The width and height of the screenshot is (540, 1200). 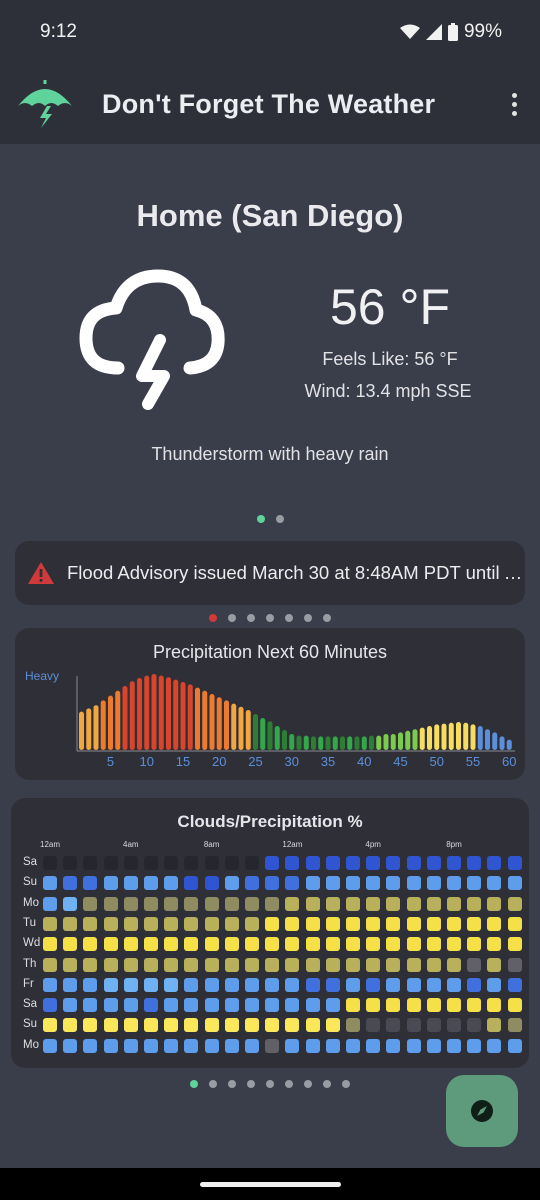 What do you see at coordinates (509, 761) in the screenshot?
I see `precipitation-tick-label: 60` at bounding box center [509, 761].